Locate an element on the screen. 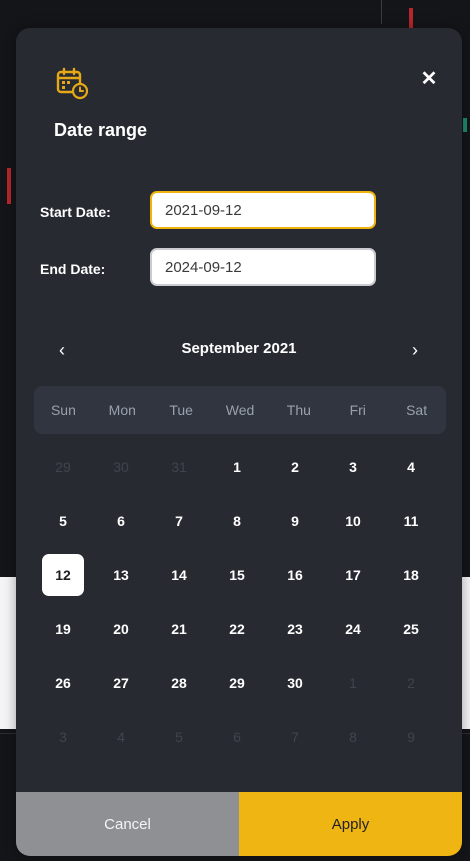 The height and width of the screenshot is (861, 470). calendar-day-outside-month: 9 is located at coordinates (411, 737).